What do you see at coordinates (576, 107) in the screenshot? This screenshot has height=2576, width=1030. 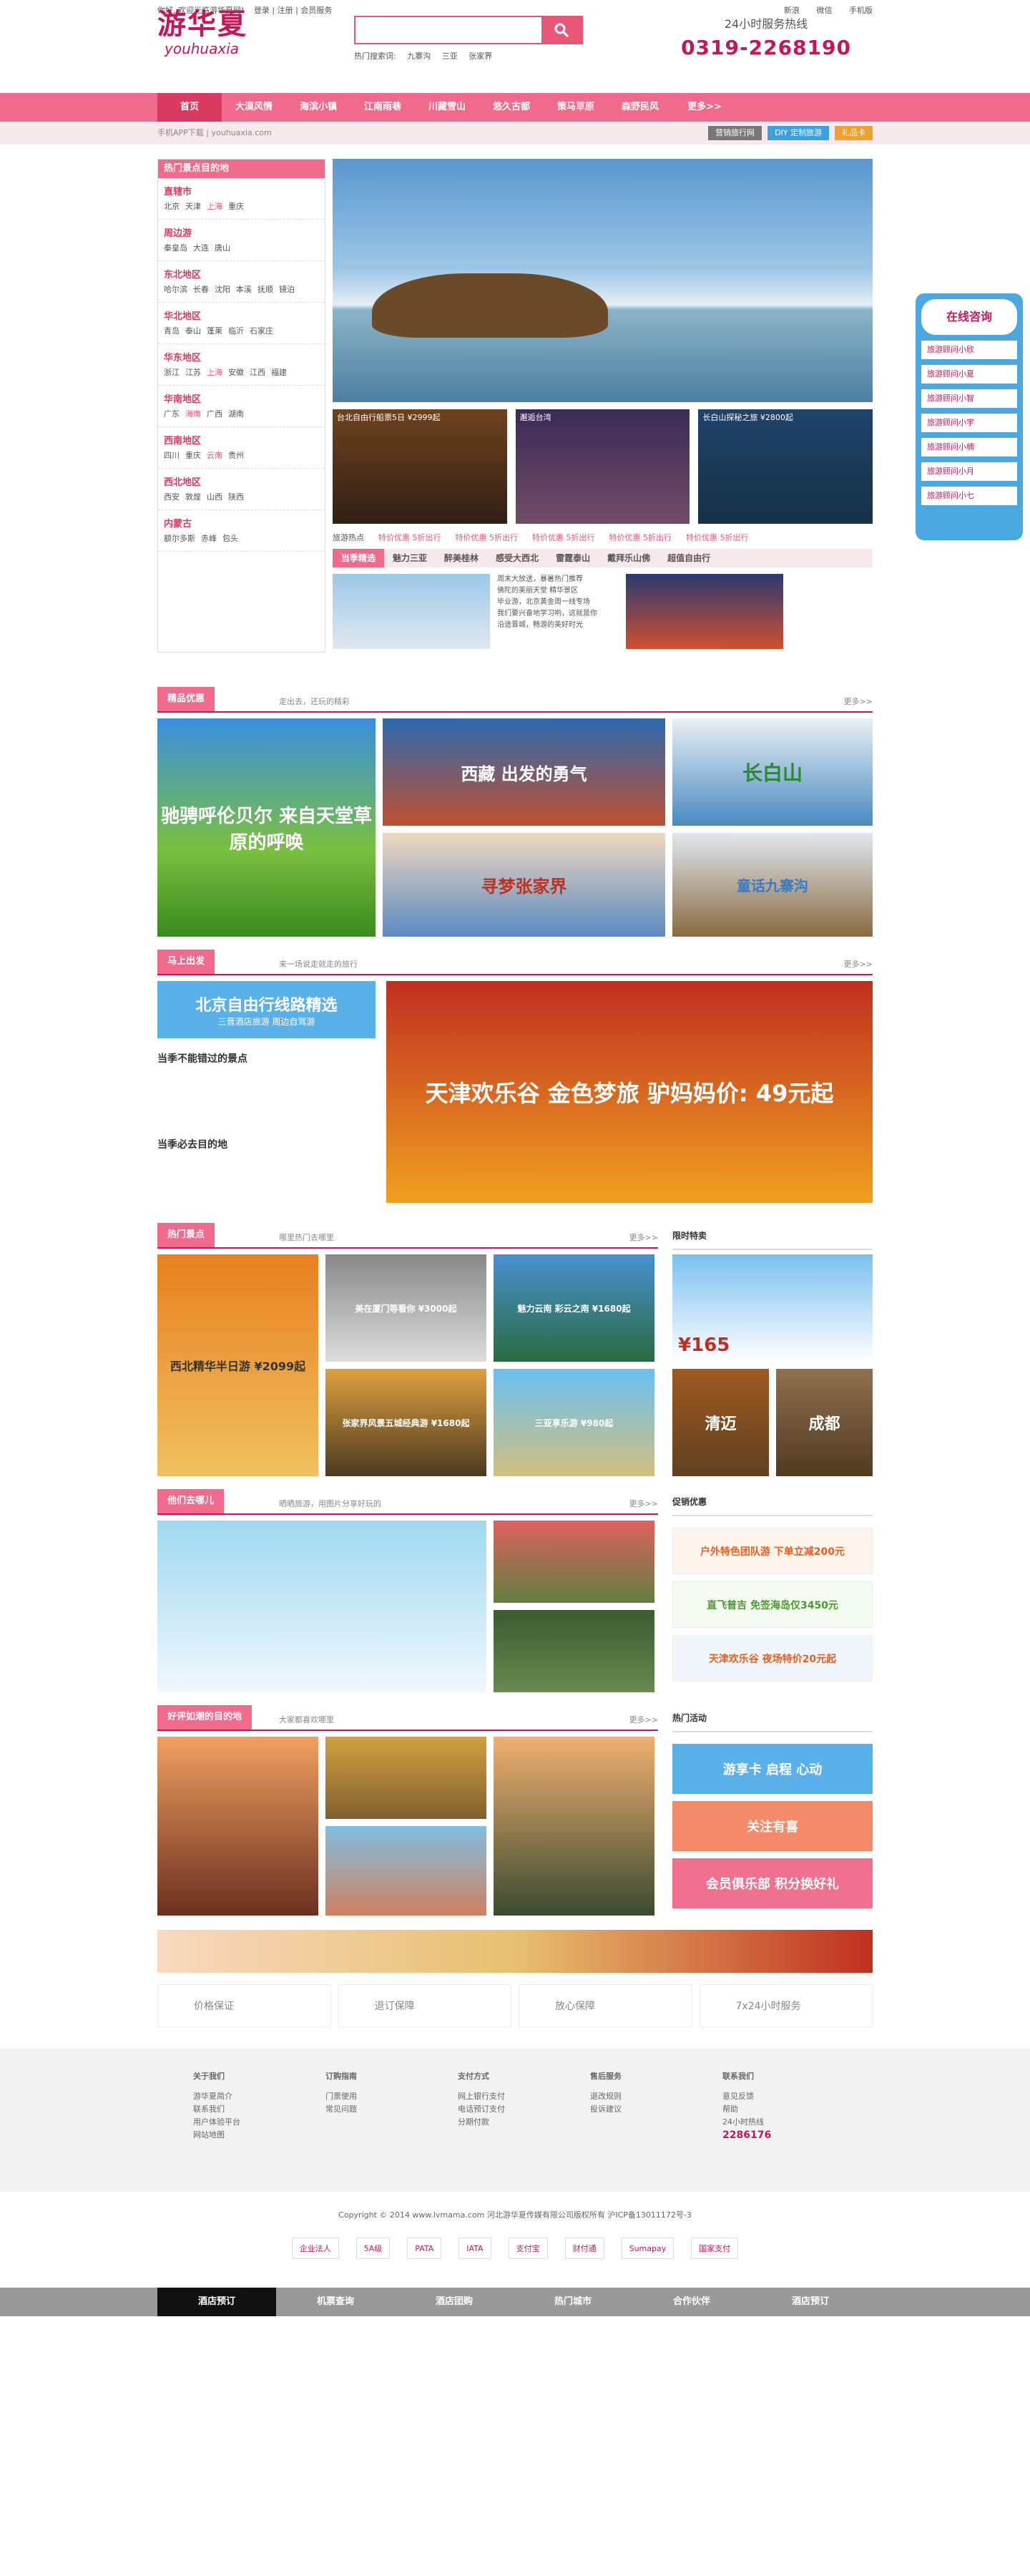 I see `nav-item: 策马草原` at bounding box center [576, 107].